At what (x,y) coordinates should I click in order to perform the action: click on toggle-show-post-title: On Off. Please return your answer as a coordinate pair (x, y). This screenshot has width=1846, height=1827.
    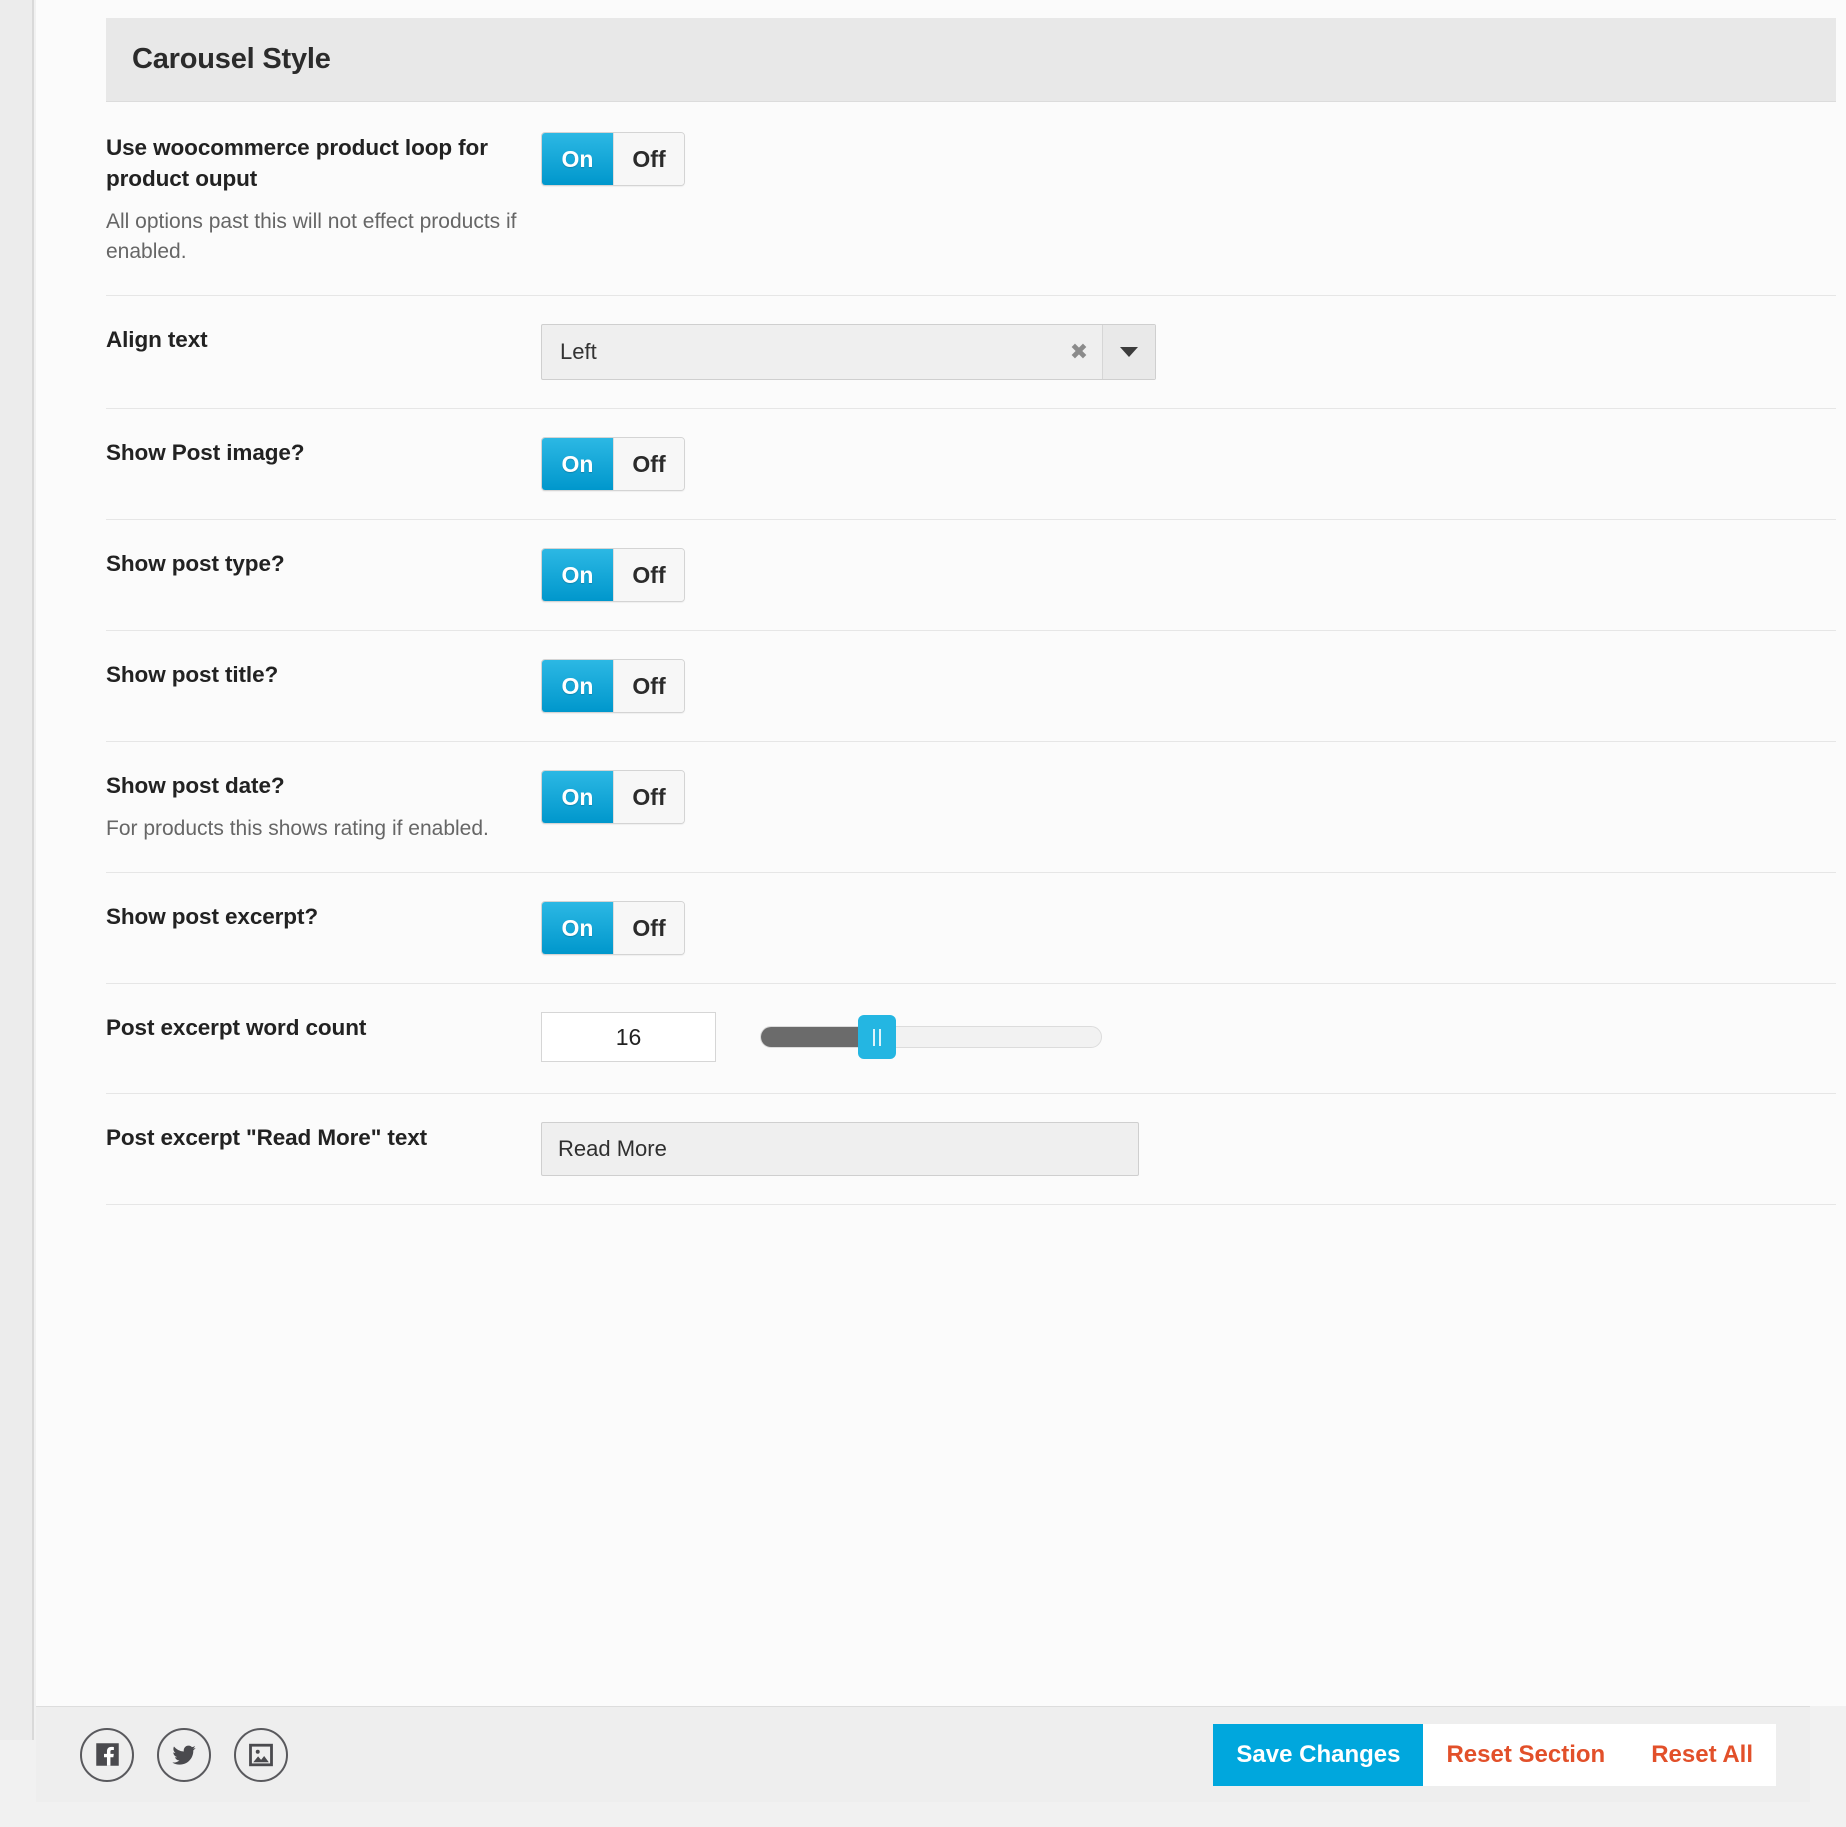
    Looking at the image, I should click on (613, 686).